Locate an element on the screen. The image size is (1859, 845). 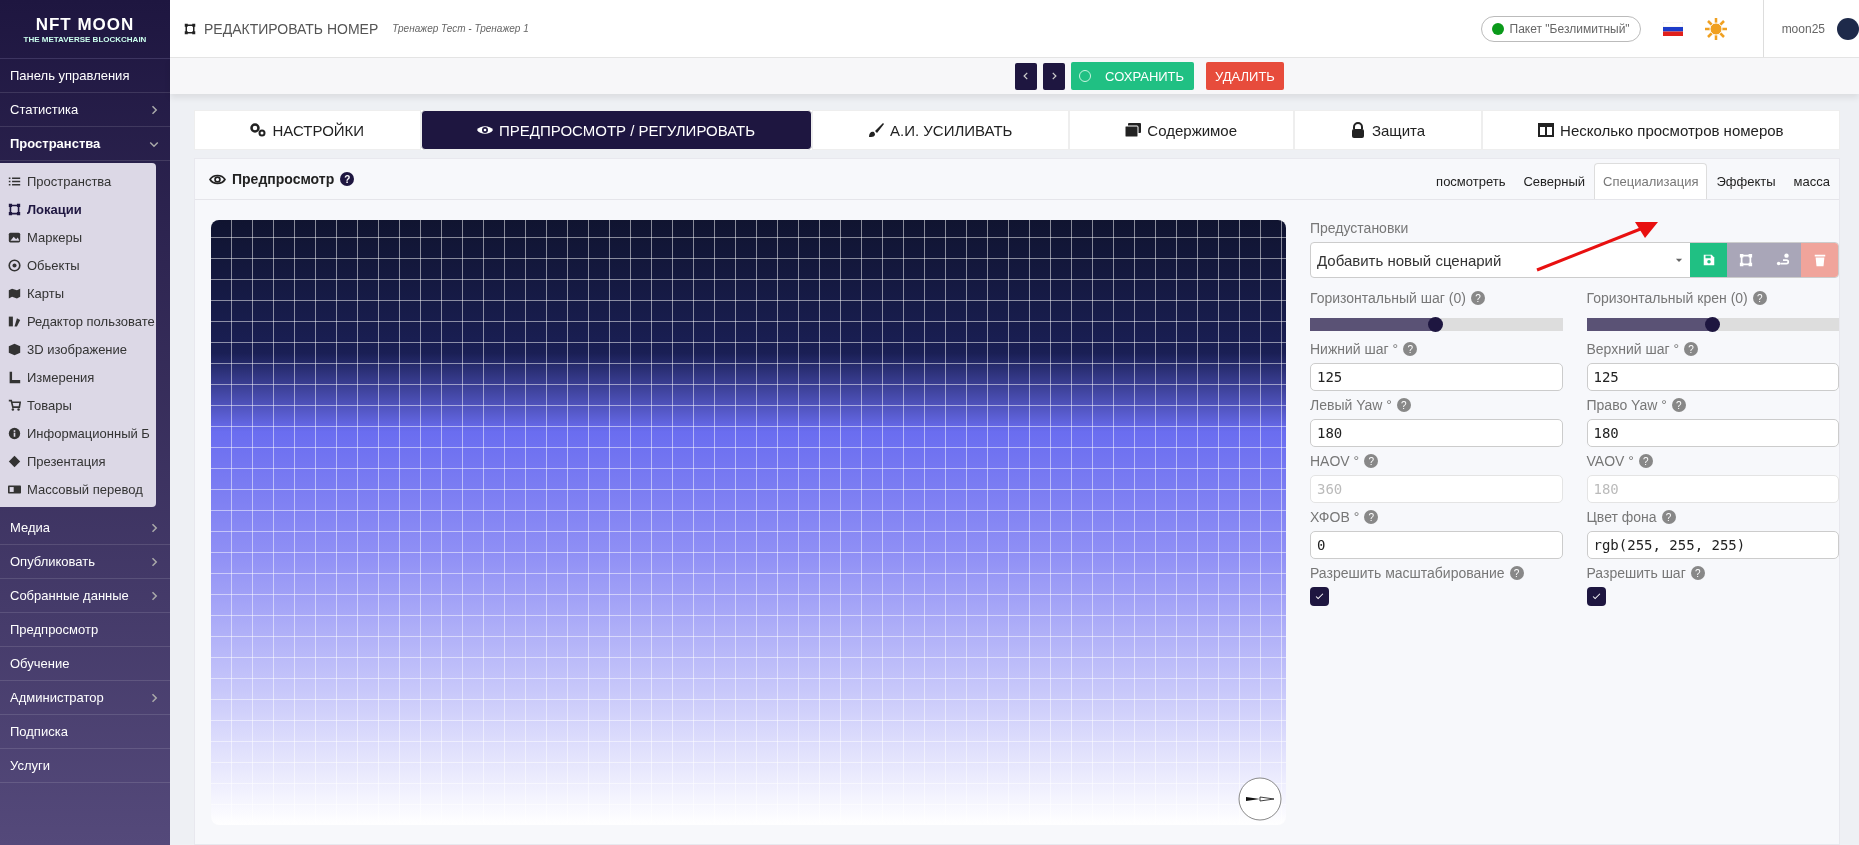
tab: Содержимое is located at coordinates (1181, 130).